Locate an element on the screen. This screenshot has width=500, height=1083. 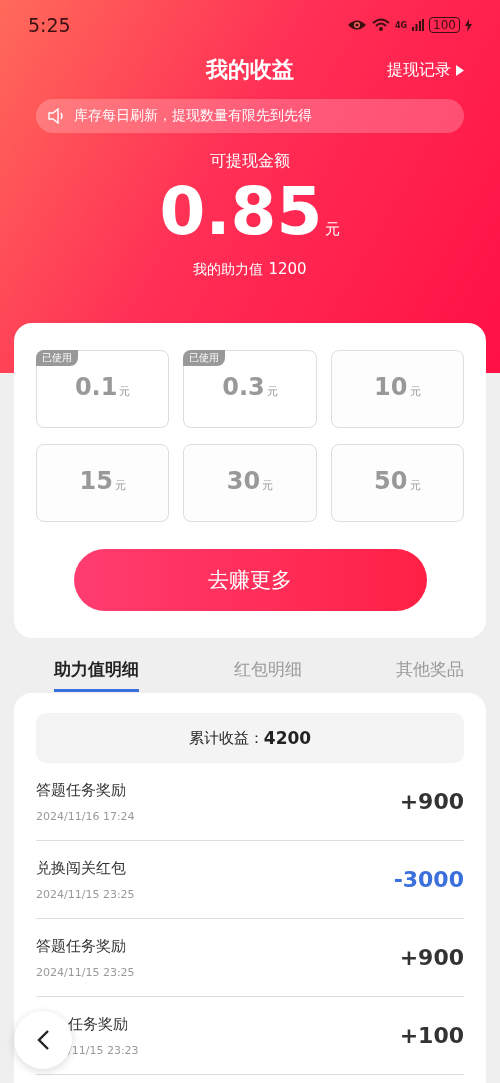
caret-icon is located at coordinates (460, 70).